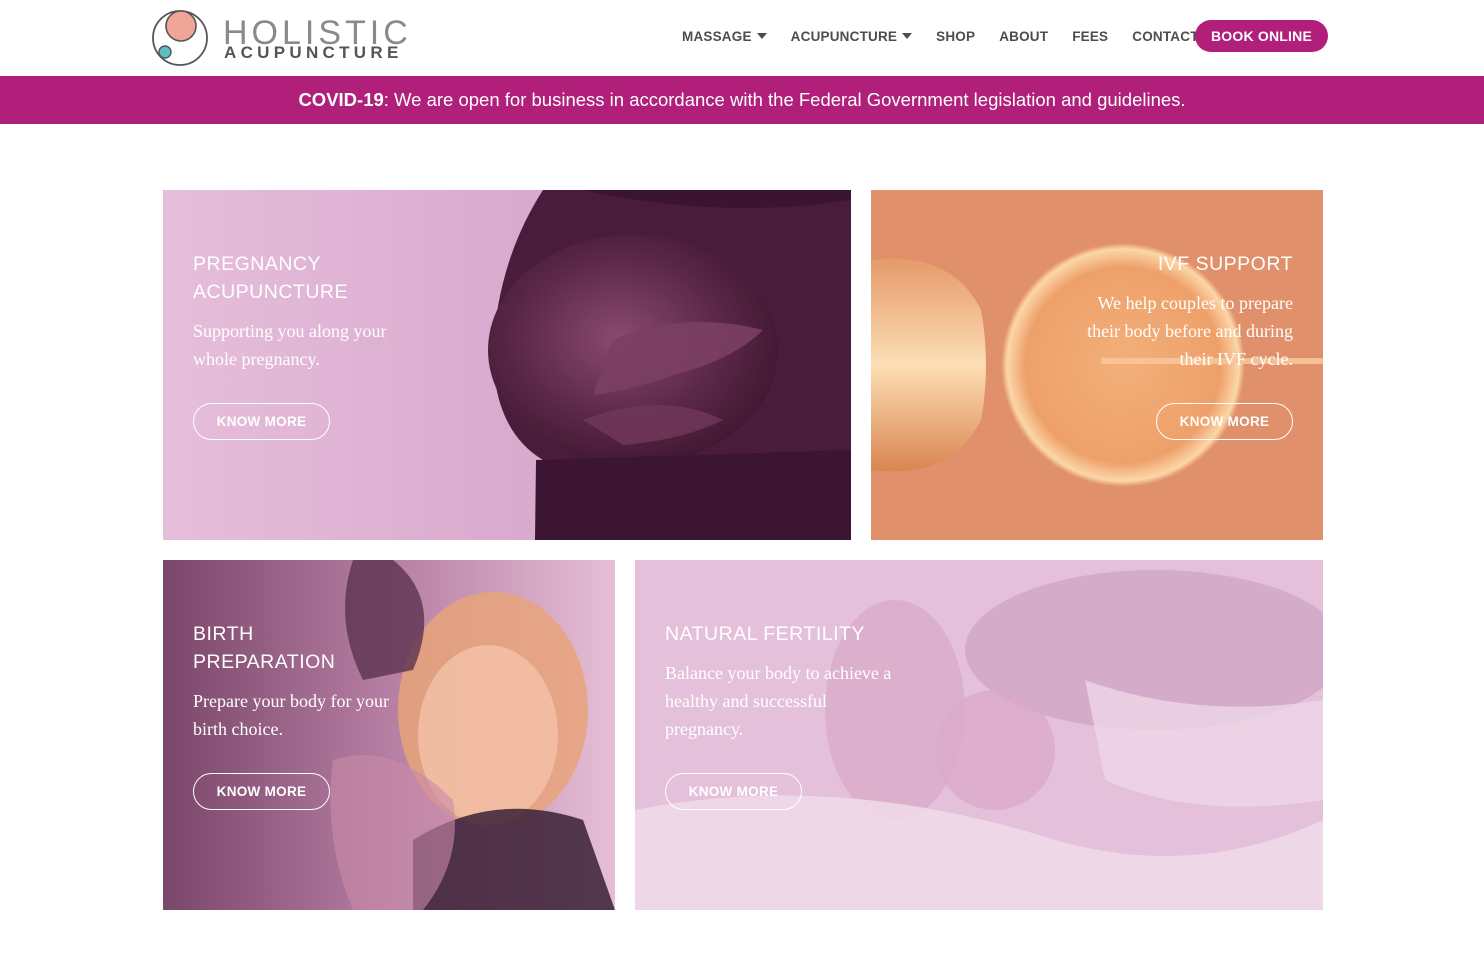 The width and height of the screenshot is (1484, 972). I want to click on card-text-line: whole pregnancy., so click(256, 359).